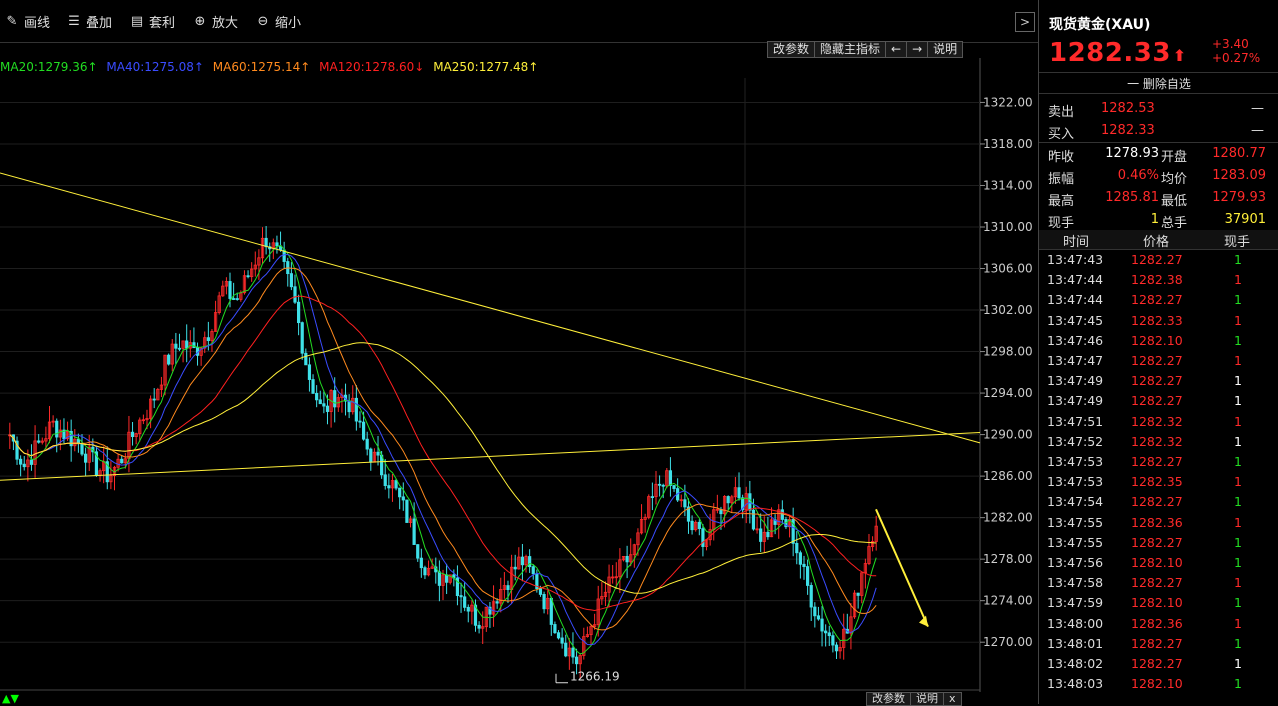  What do you see at coordinates (152, 21) in the screenshot?
I see `arbitrage-button: ▤ 套利` at bounding box center [152, 21].